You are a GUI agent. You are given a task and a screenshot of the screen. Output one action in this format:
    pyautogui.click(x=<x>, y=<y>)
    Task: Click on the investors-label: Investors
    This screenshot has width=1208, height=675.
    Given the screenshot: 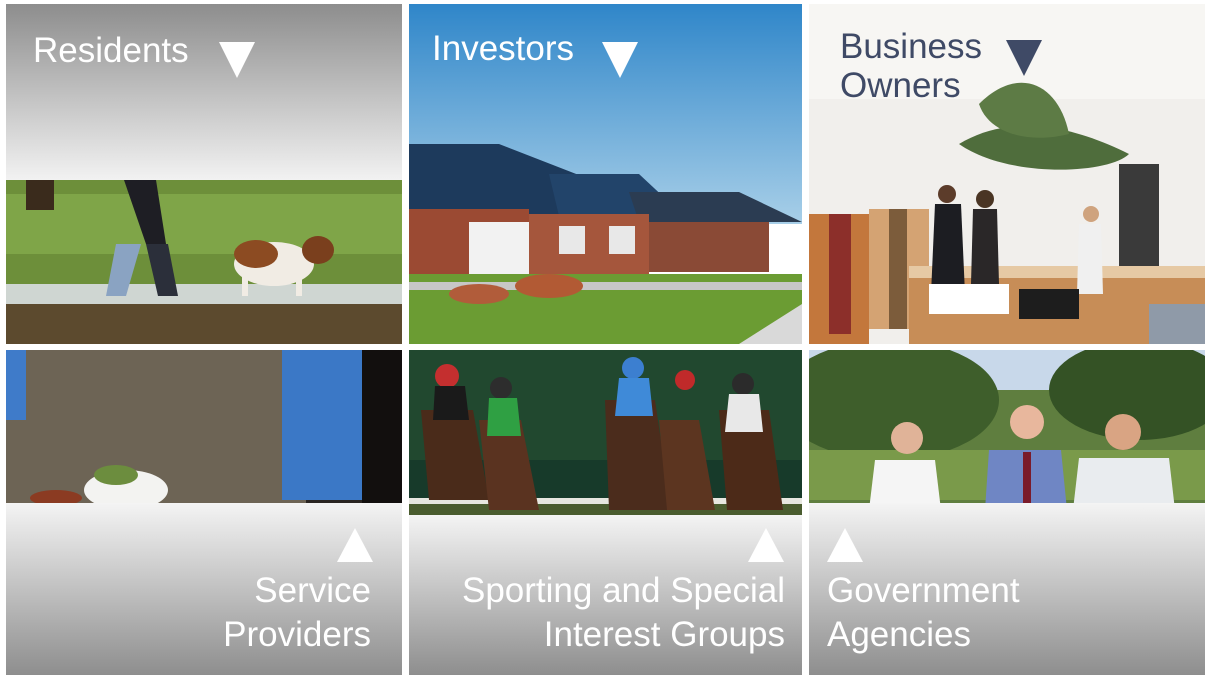 What is the action you would take?
    pyautogui.click(x=503, y=48)
    